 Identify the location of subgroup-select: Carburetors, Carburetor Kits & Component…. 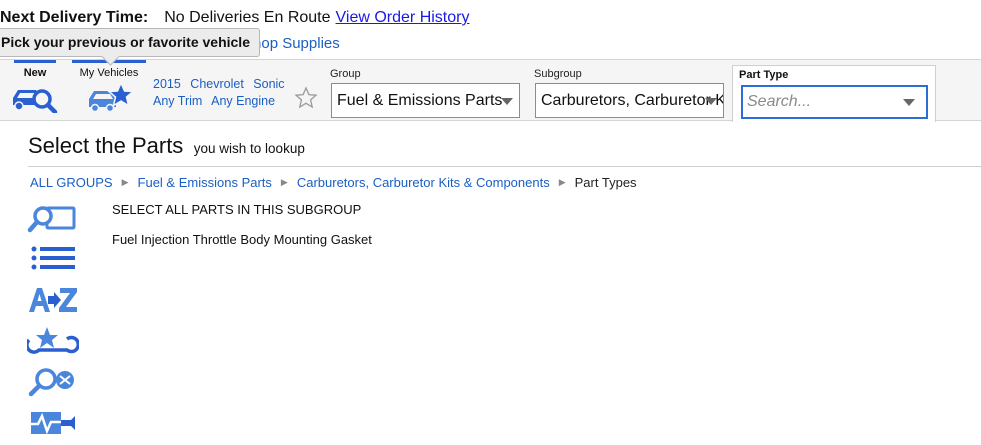
(629, 100).